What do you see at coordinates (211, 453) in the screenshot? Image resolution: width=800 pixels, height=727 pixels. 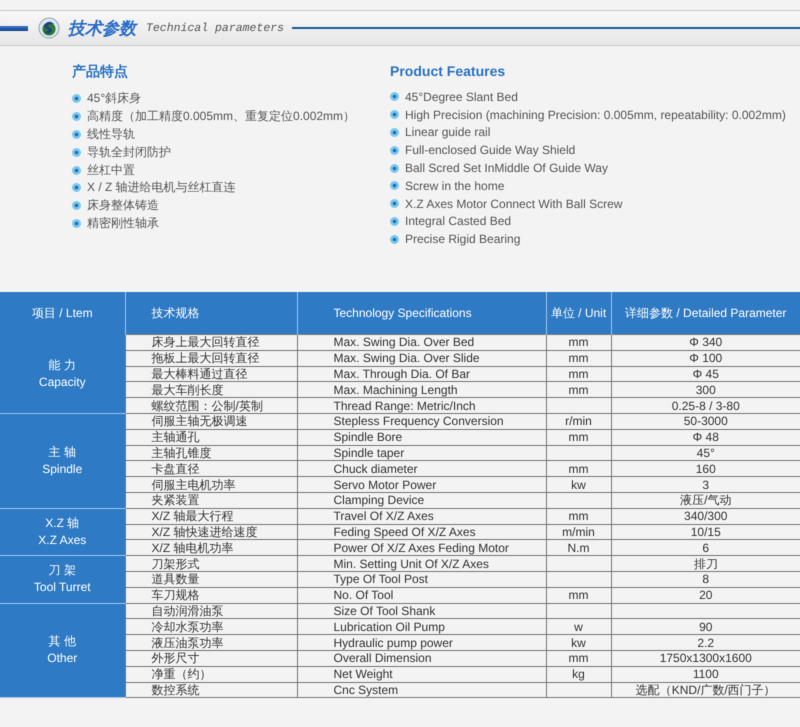 I see `table-cell: 主轴孔锥度` at bounding box center [211, 453].